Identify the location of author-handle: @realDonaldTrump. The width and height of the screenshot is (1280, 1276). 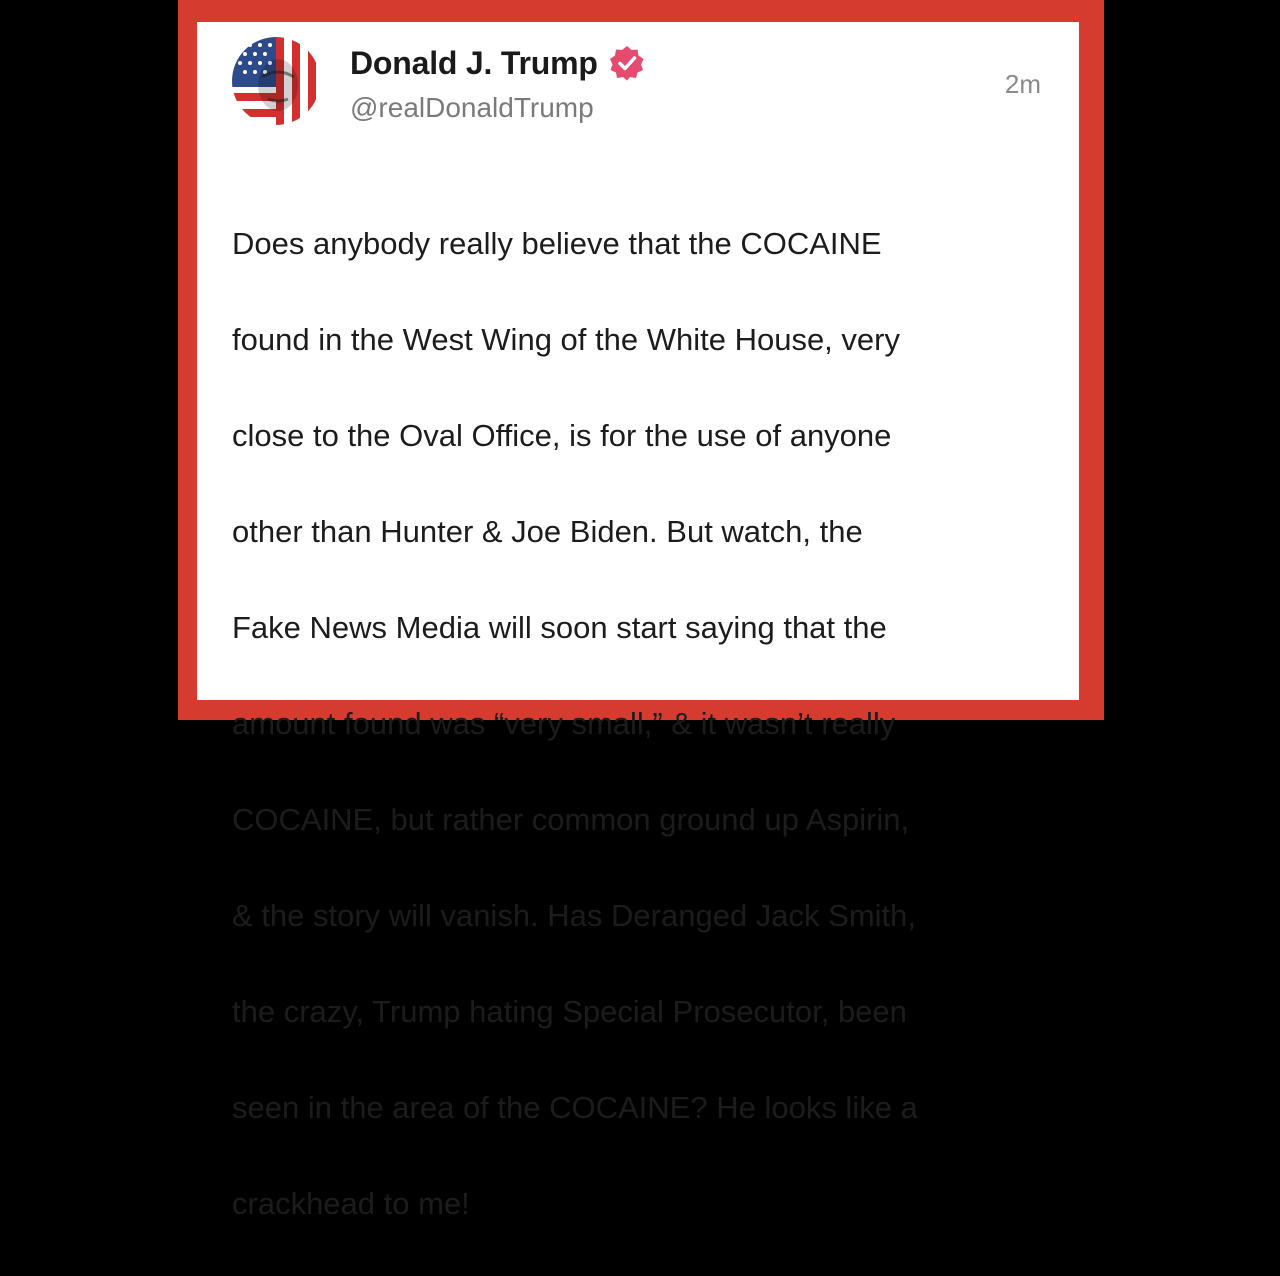
(472, 108).